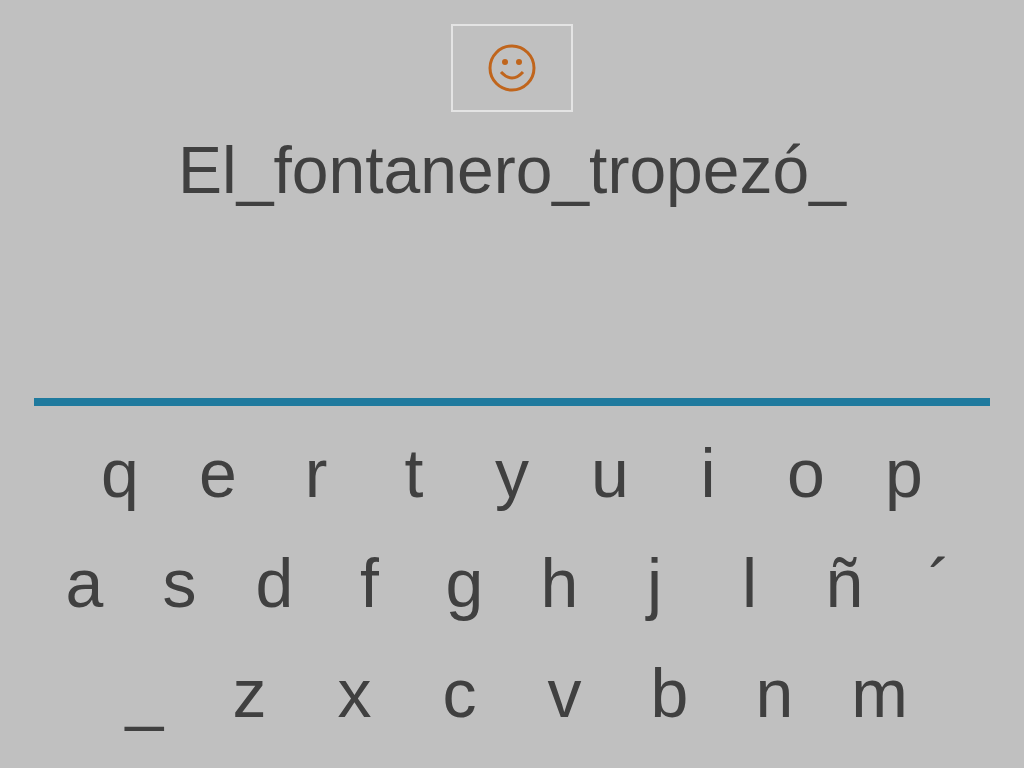 This screenshot has width=1024, height=768. What do you see at coordinates (512, 170) in the screenshot?
I see `sentence-text: El_fontanero_tropezó_` at bounding box center [512, 170].